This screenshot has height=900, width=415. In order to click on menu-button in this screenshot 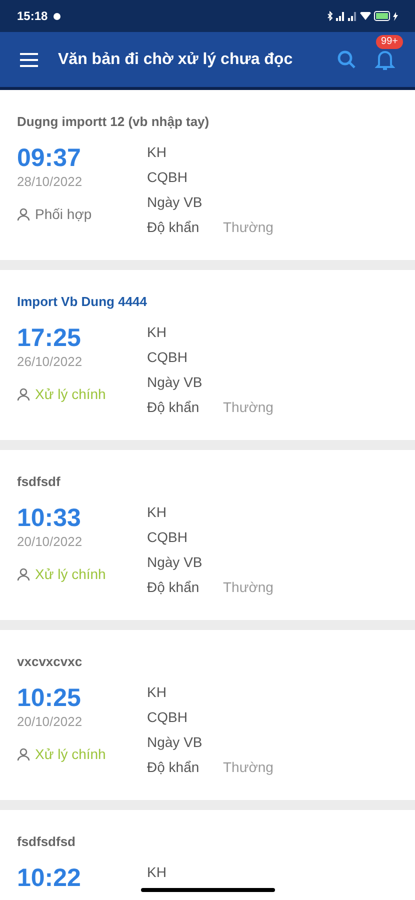, I will do `click(29, 59)`.